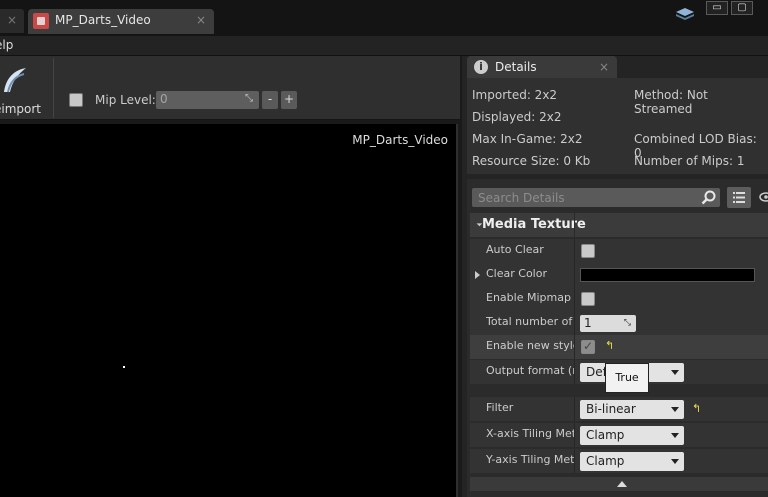  What do you see at coordinates (6, 45) in the screenshot?
I see `menu-help: elp` at bounding box center [6, 45].